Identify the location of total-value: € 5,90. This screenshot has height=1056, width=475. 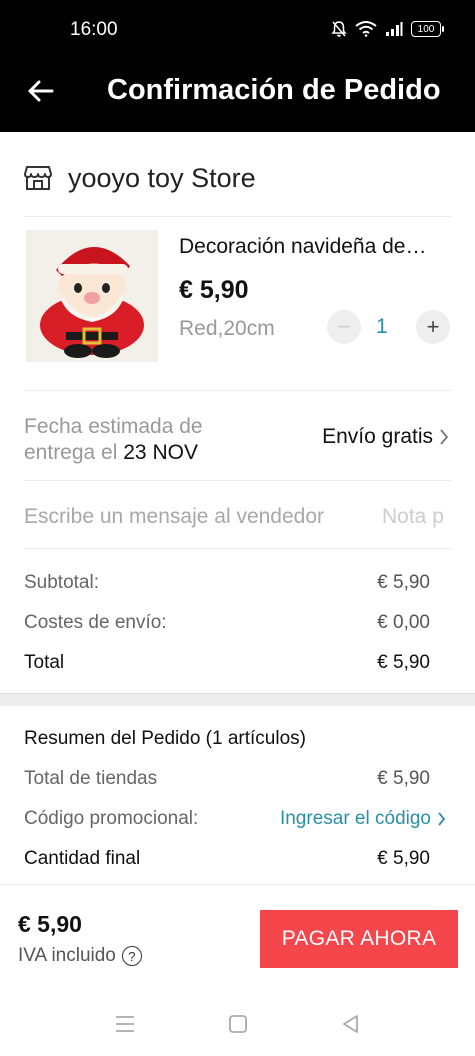
(403, 662).